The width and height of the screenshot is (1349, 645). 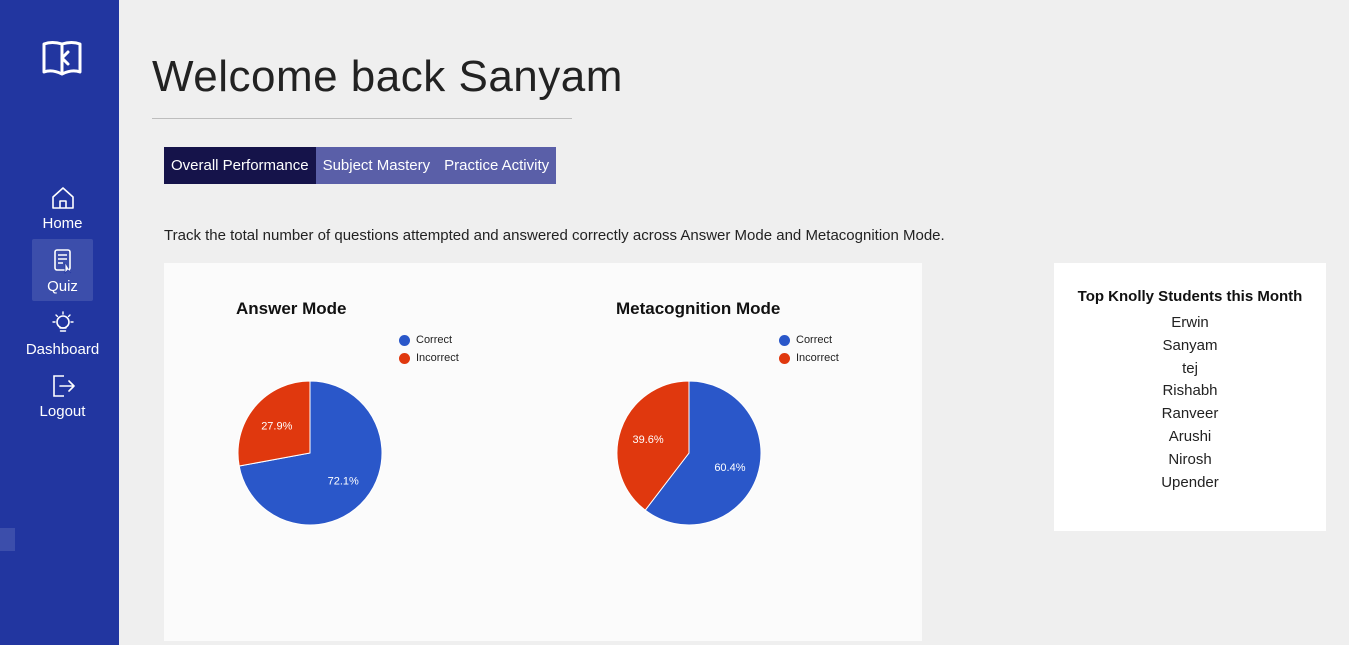 What do you see at coordinates (647, 440) in the screenshot?
I see `pie-data-label: 39.6%` at bounding box center [647, 440].